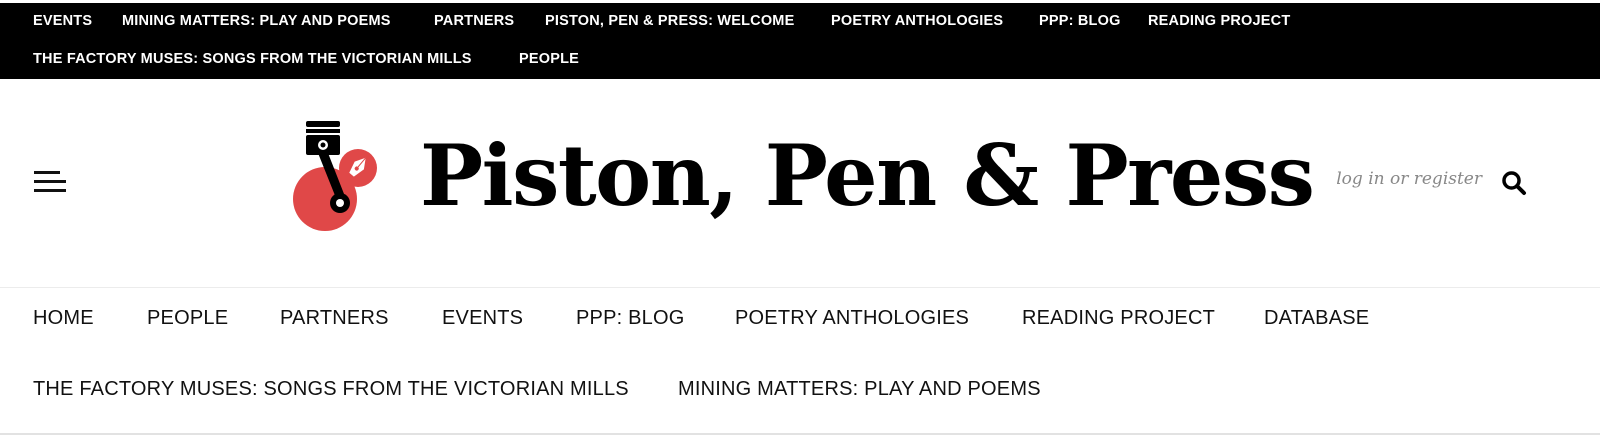  I want to click on nav-item-ppp-blog: PPP: BLOG, so click(630, 318).